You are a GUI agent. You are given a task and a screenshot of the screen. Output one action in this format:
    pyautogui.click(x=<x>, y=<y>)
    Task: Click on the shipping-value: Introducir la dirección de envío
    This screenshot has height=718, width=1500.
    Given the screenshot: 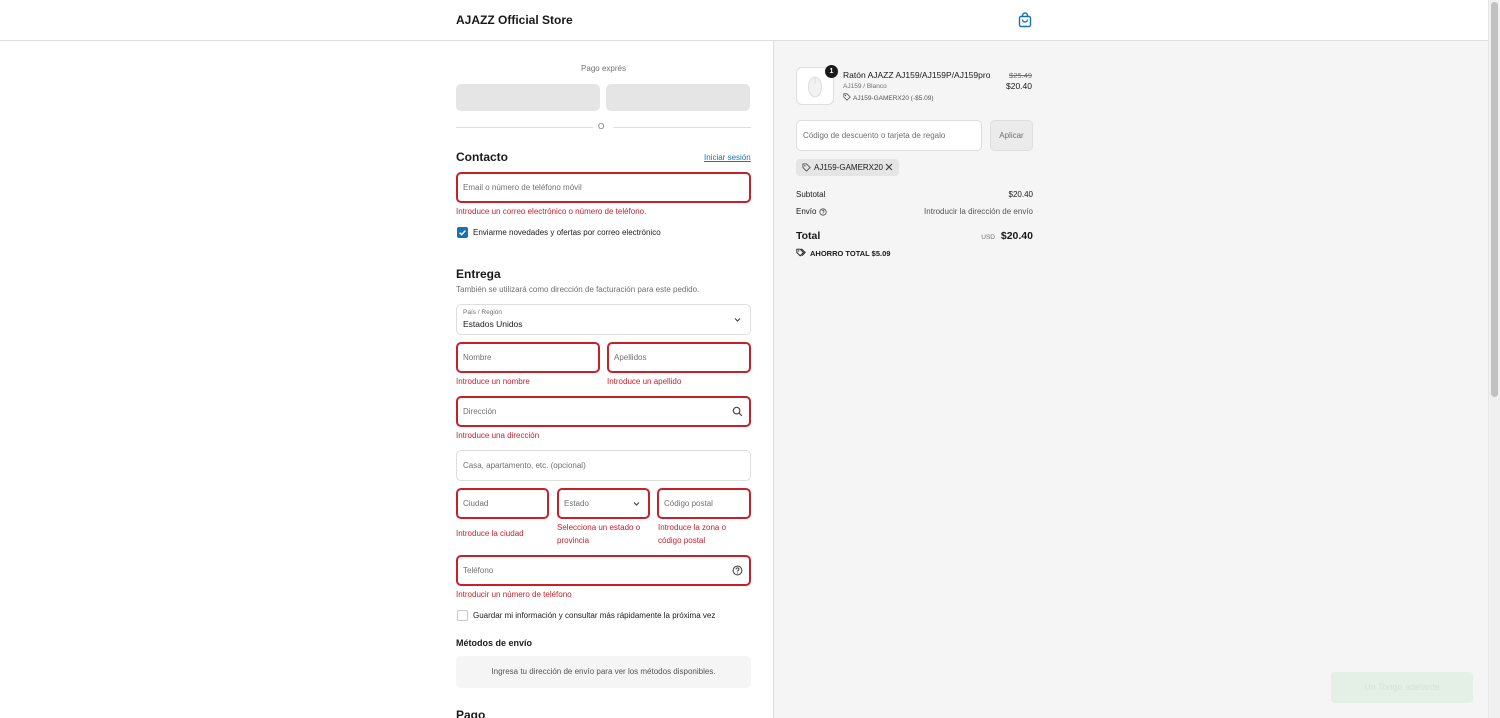 What is the action you would take?
    pyautogui.click(x=978, y=211)
    